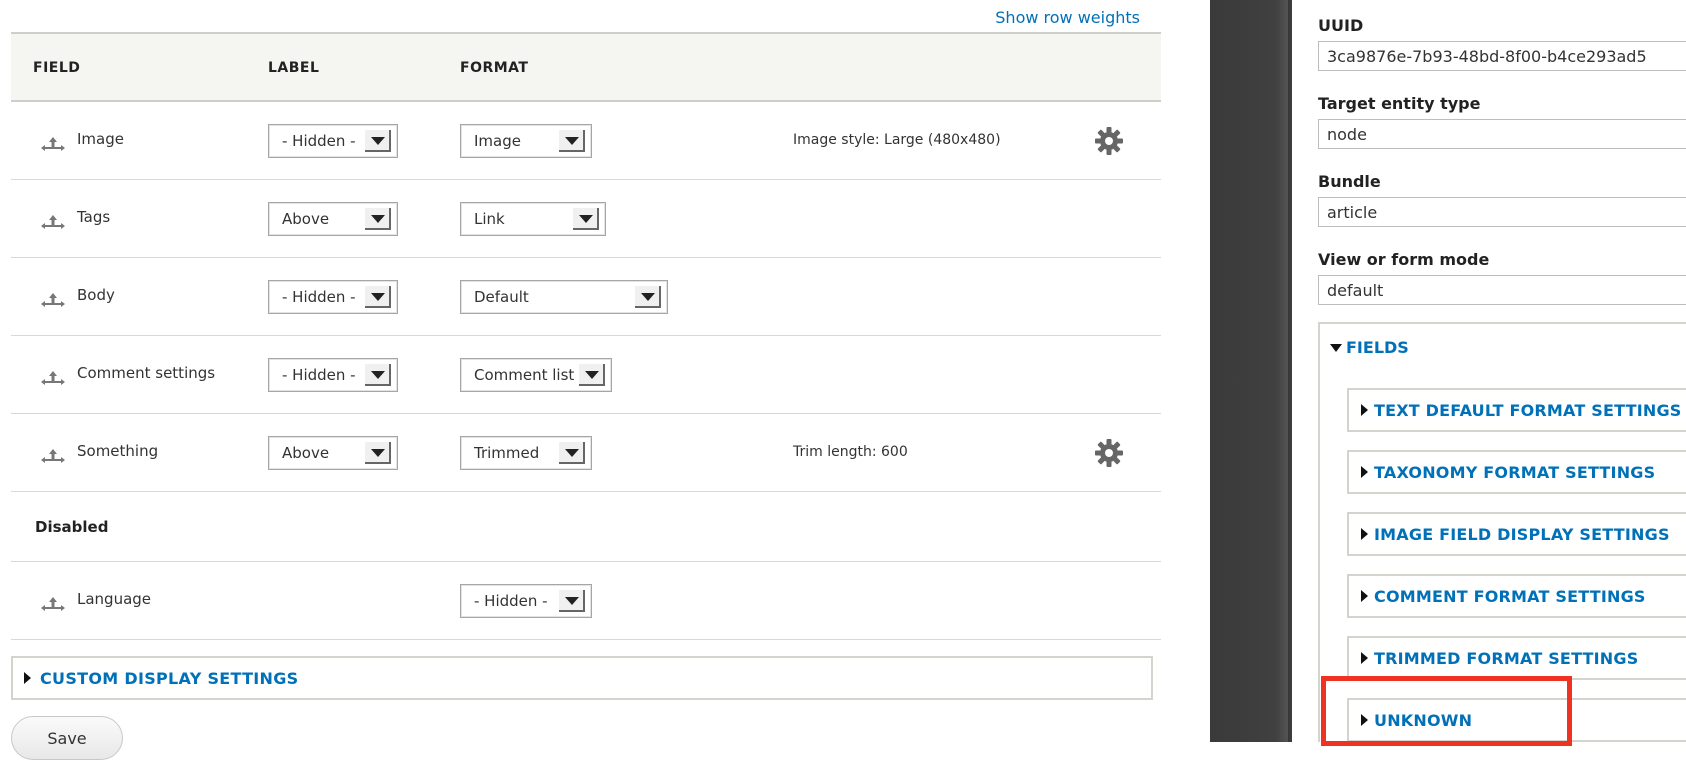  I want to click on section-image-field: IMAGE FIELD DISPLAY SETTINGS, so click(1516, 534).